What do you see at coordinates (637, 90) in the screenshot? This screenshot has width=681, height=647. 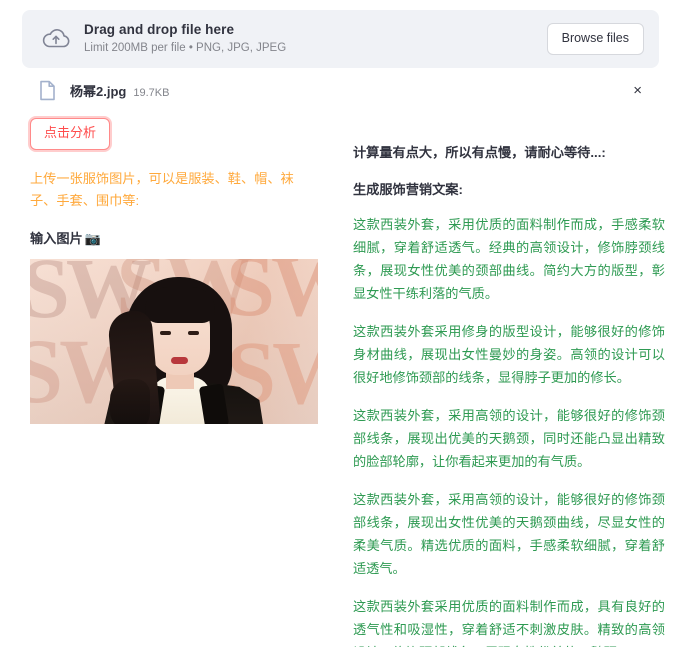 I see `close-icon: ×` at bounding box center [637, 90].